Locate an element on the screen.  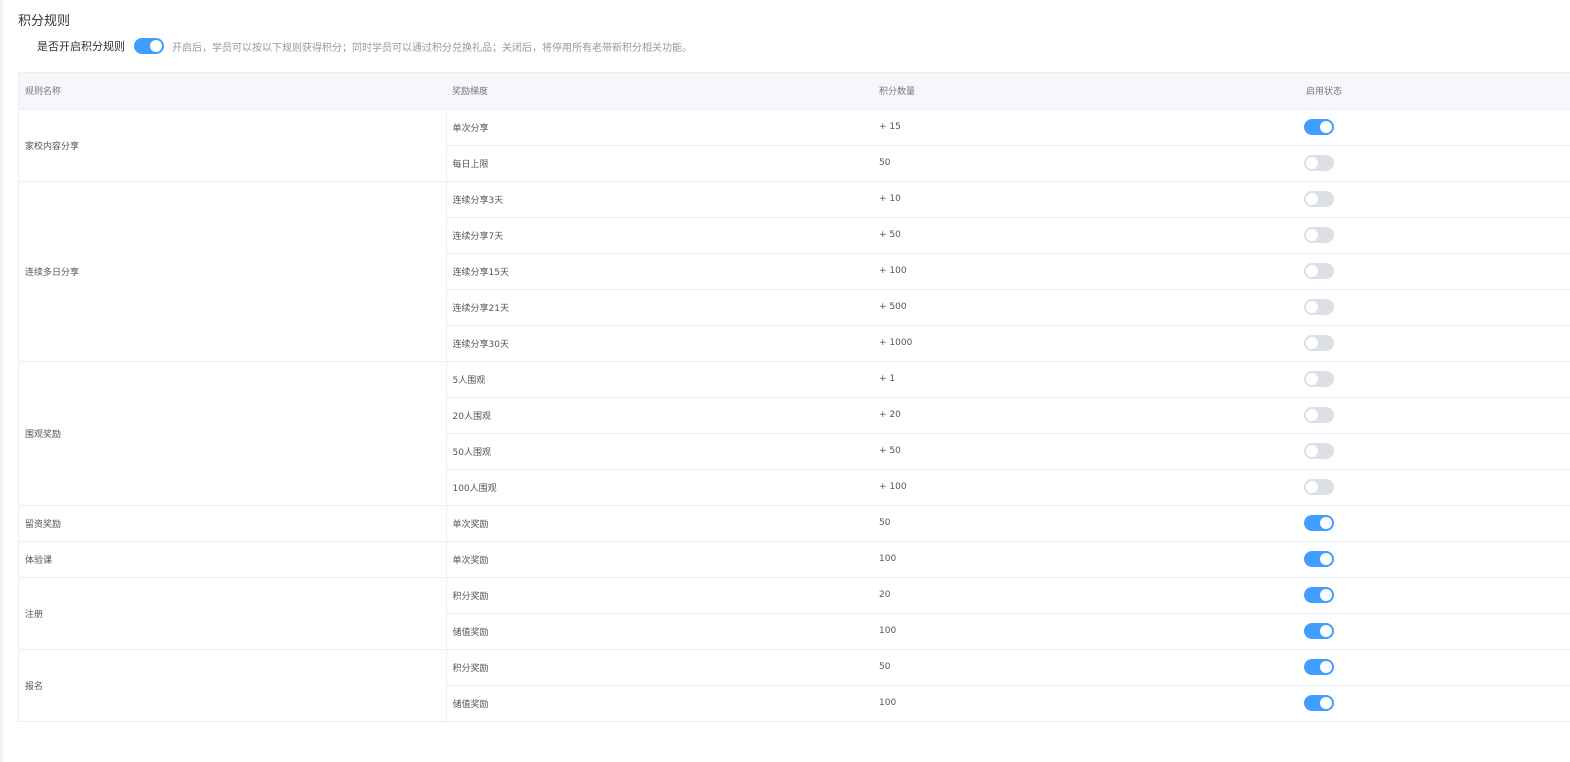
table-row: 报名 积分奖励 50 is located at coordinates (794, 685).